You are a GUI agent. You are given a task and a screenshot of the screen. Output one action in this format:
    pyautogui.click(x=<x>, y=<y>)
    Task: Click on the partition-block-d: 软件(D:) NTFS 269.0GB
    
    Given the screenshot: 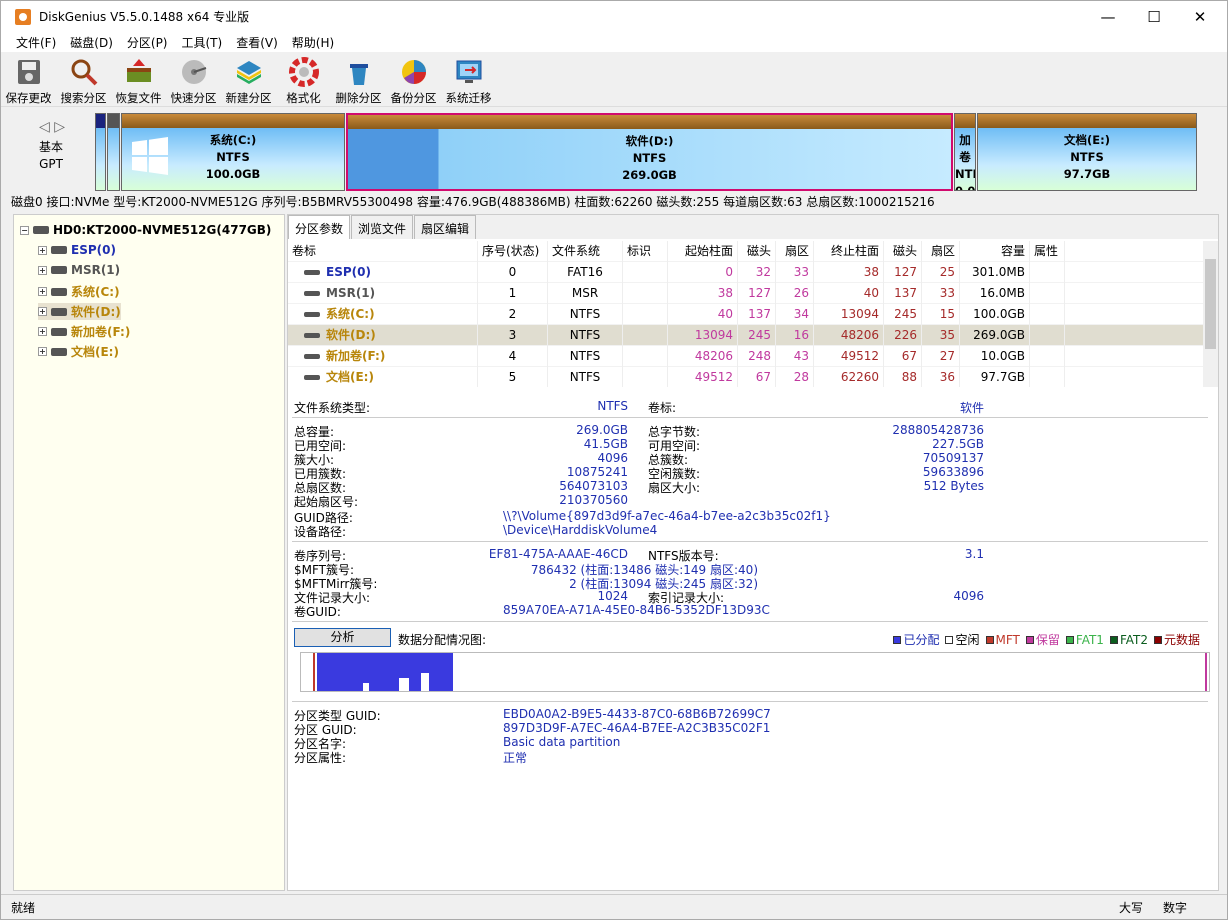 What is the action you would take?
    pyautogui.click(x=649, y=152)
    